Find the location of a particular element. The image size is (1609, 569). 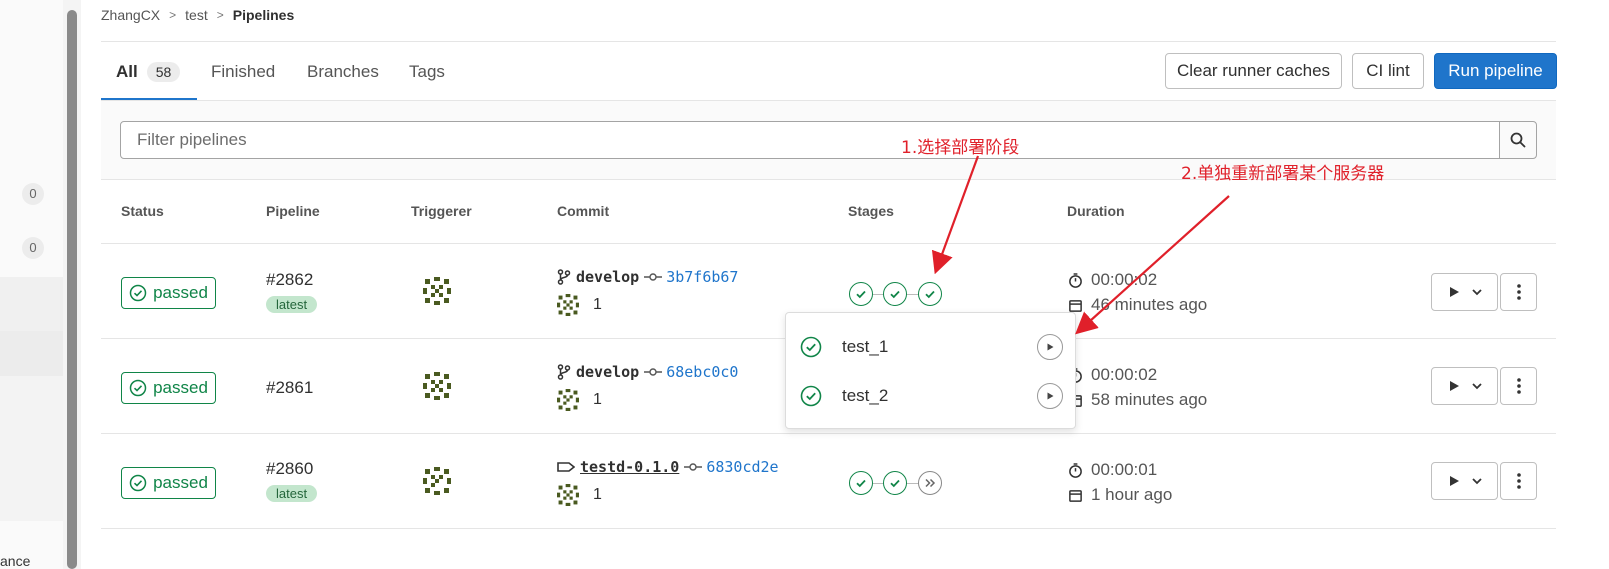

column-header-commit: Commit is located at coordinates (583, 211).